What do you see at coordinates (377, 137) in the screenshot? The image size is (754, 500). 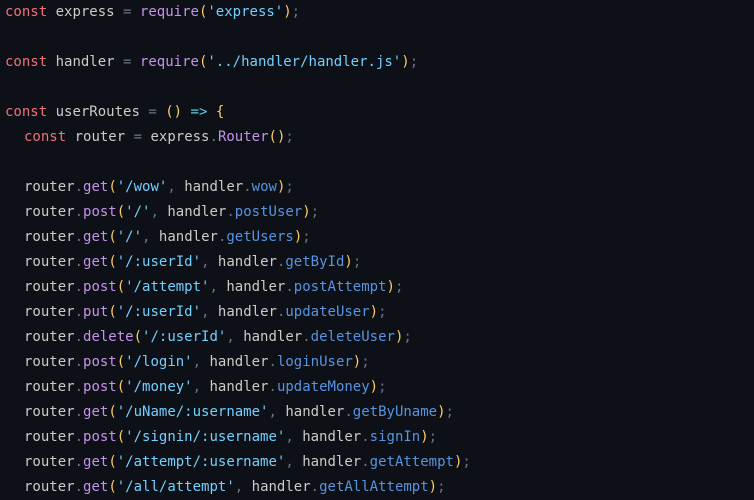 I see `code-line: const router = express.Router();` at bounding box center [377, 137].